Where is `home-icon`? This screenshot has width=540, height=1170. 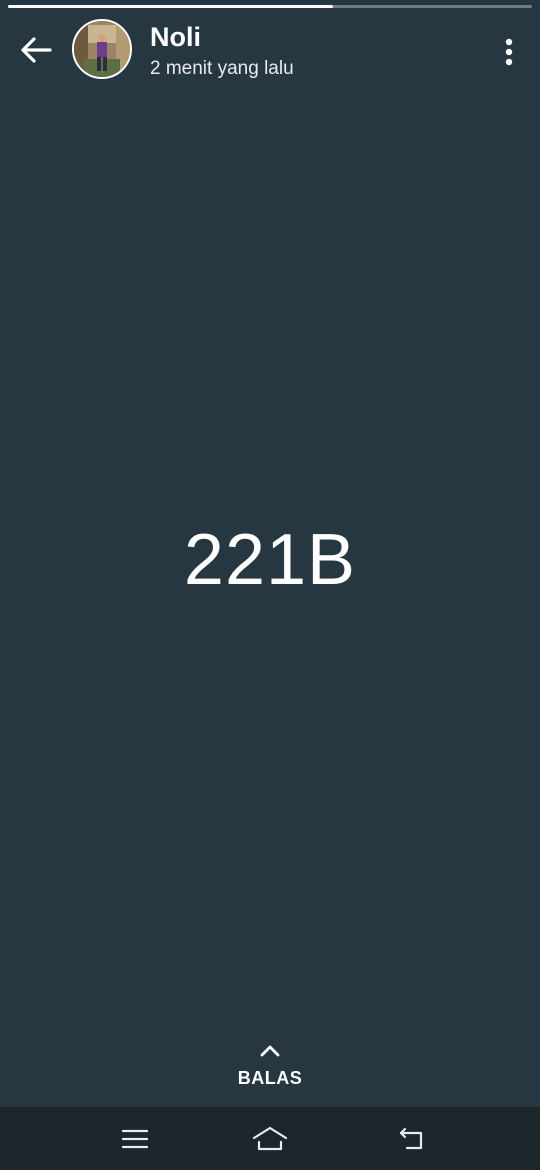
home-icon is located at coordinates (270, 1138).